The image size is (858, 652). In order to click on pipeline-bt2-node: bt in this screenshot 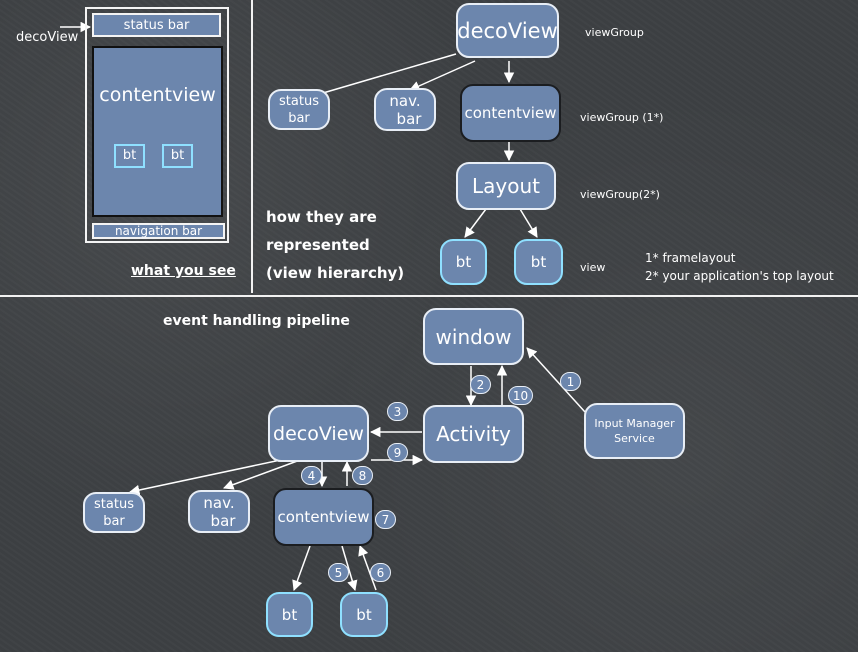, I will do `click(364, 614)`.